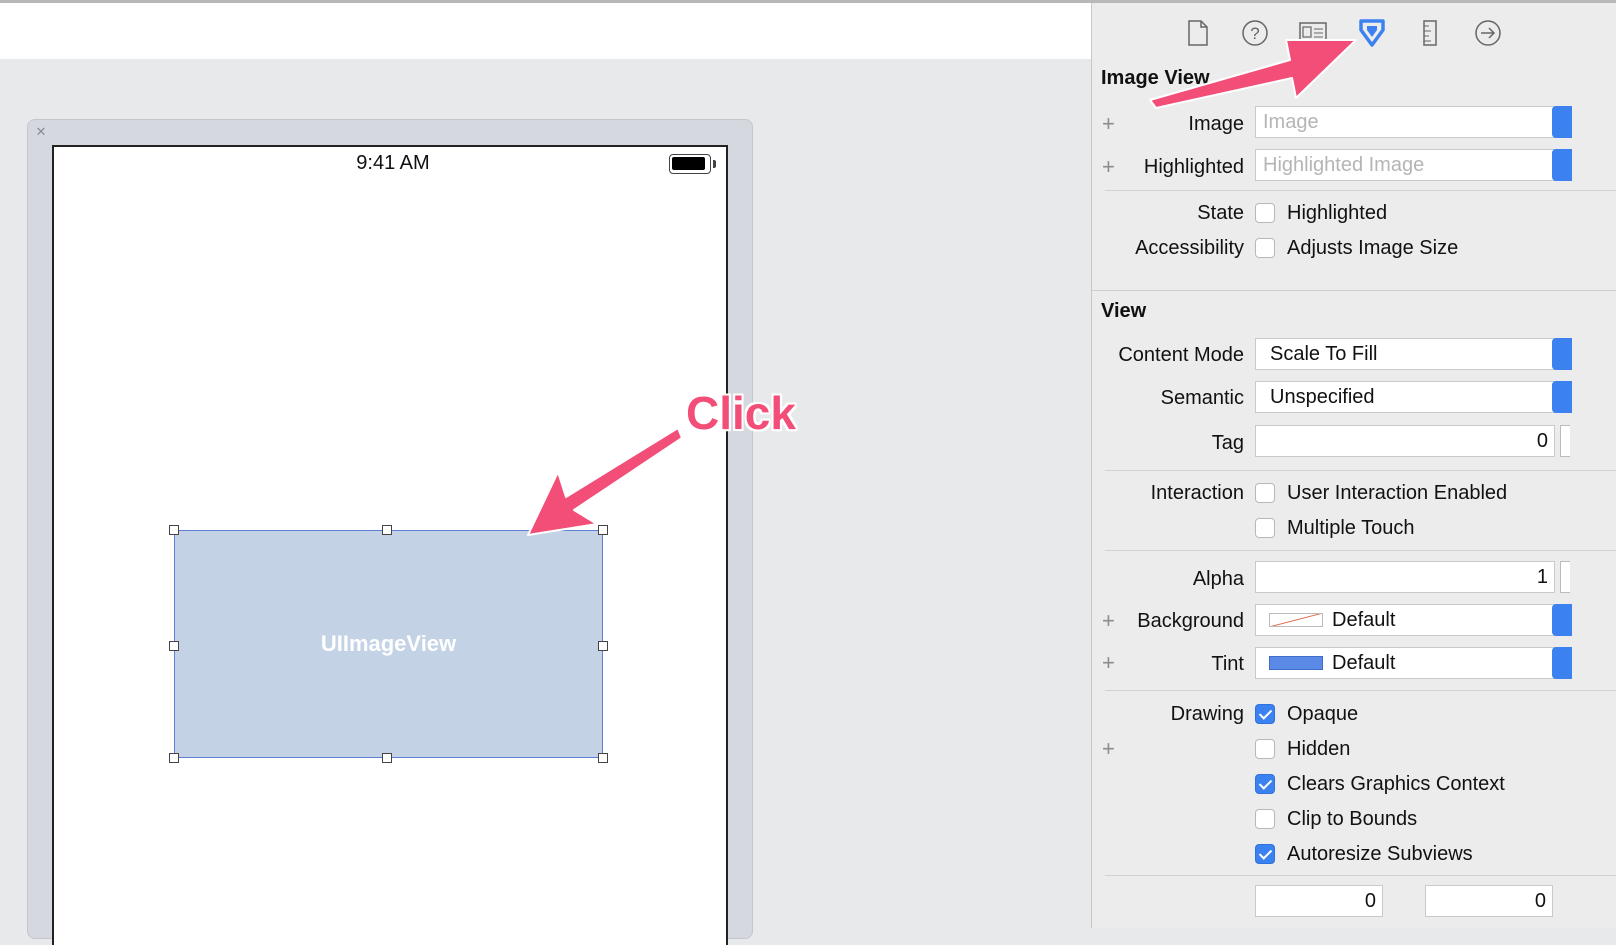 The width and height of the screenshot is (1616, 945). What do you see at coordinates (1405, 441) in the screenshot?
I see `tag-field: 0` at bounding box center [1405, 441].